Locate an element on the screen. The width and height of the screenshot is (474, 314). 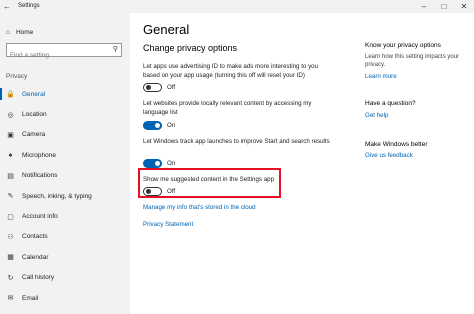
privacy-statement-link: Privacy Statement is located at coordinates (168, 224).